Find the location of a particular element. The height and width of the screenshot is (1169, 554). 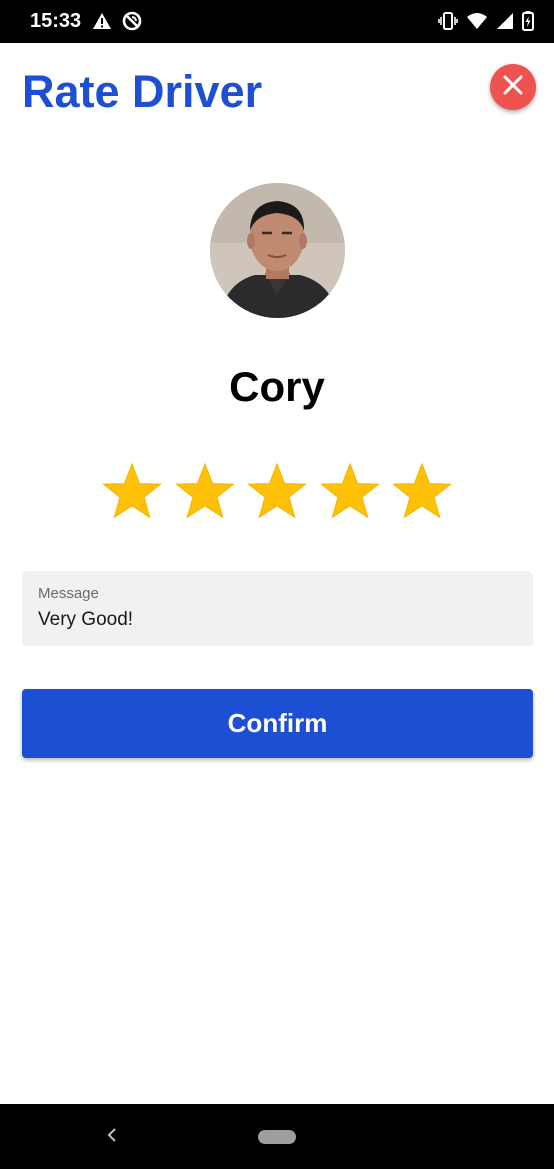

star-rating is located at coordinates (277, 492).